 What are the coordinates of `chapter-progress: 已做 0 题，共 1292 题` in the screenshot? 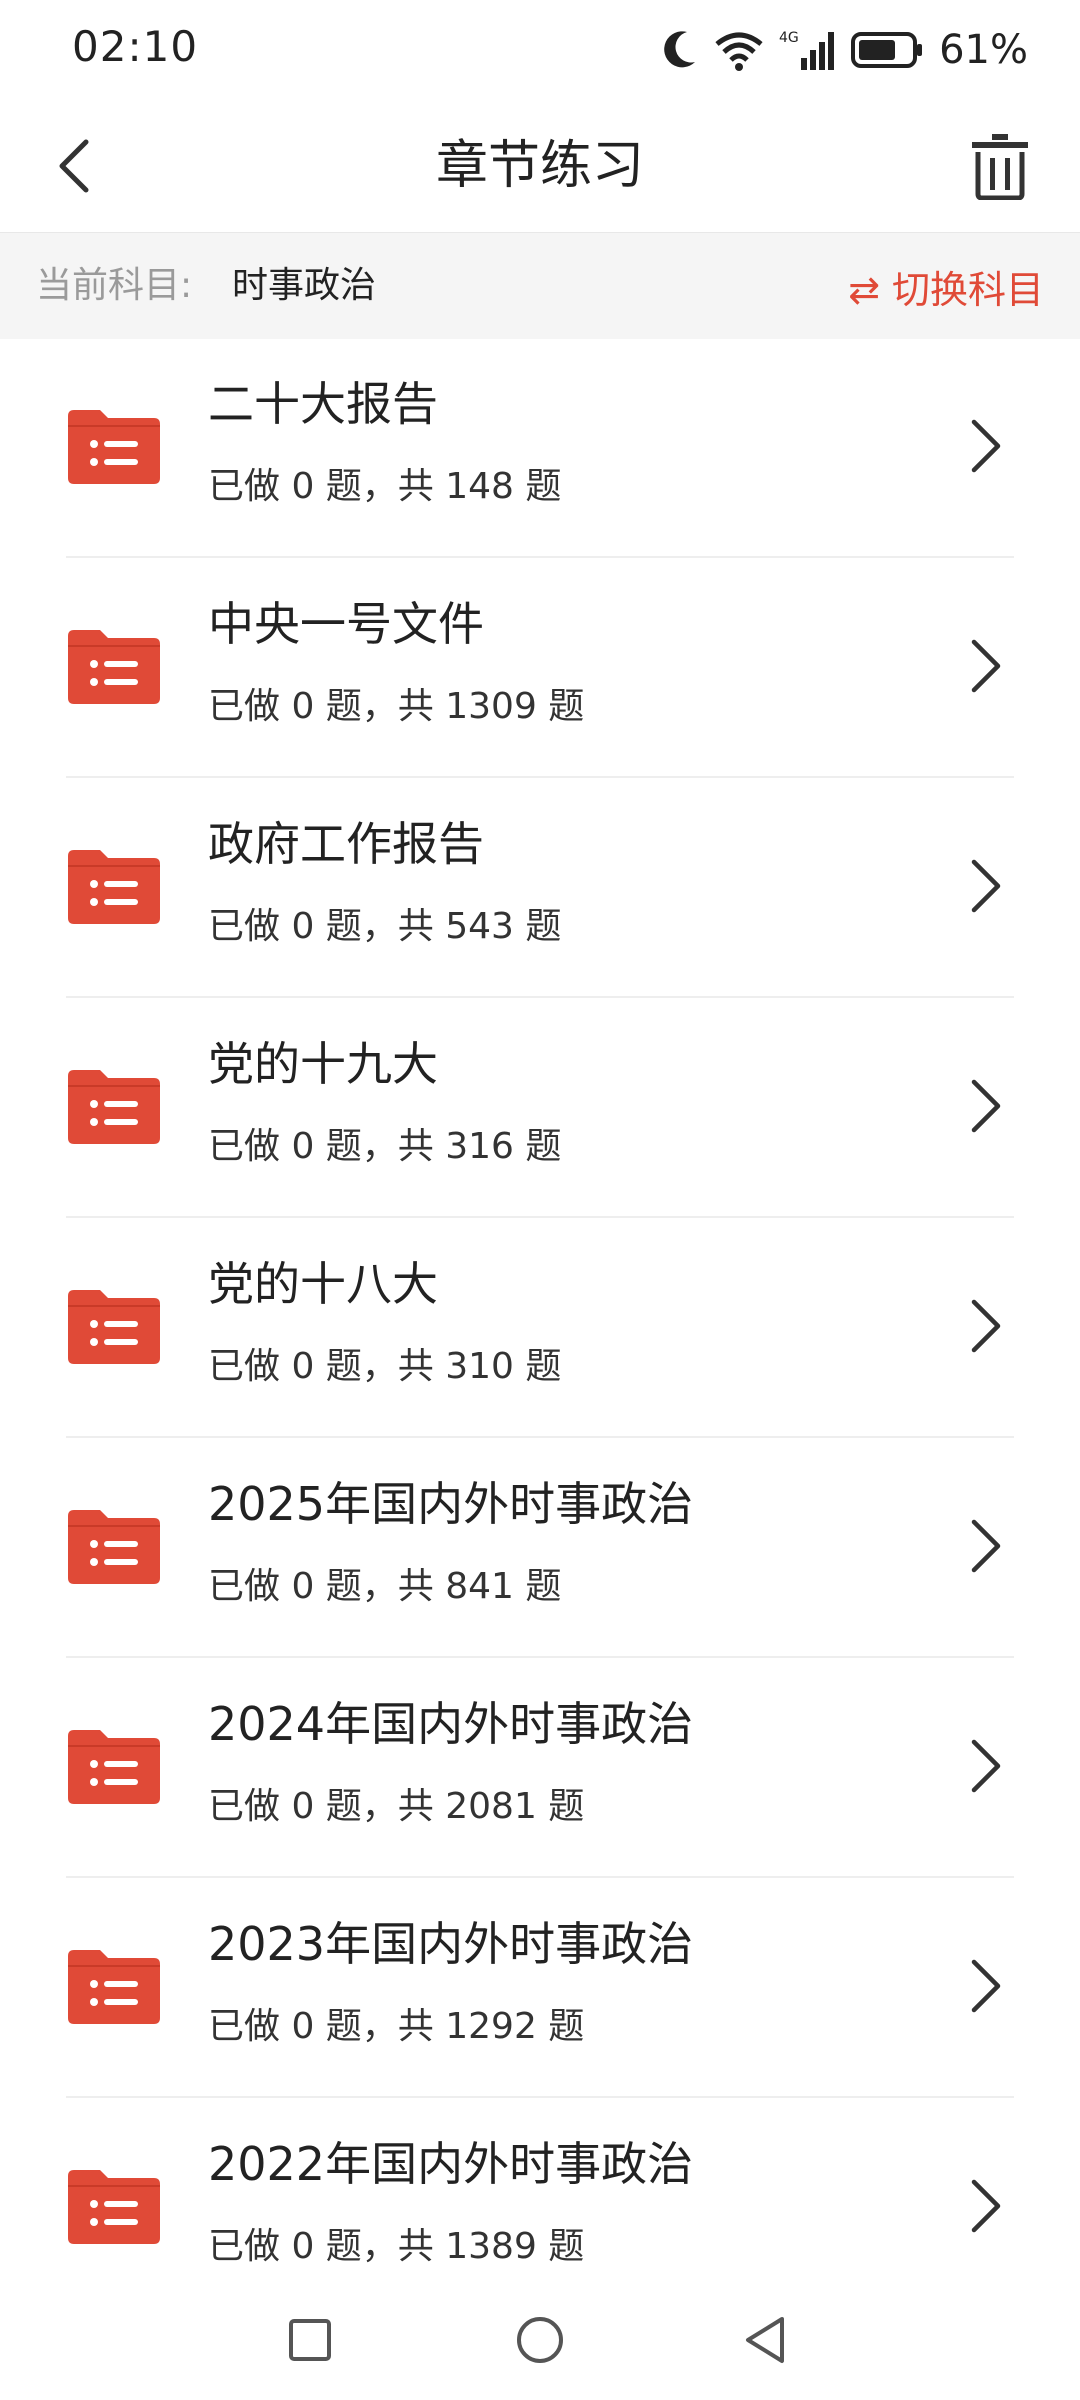 It's located at (396, 2026).